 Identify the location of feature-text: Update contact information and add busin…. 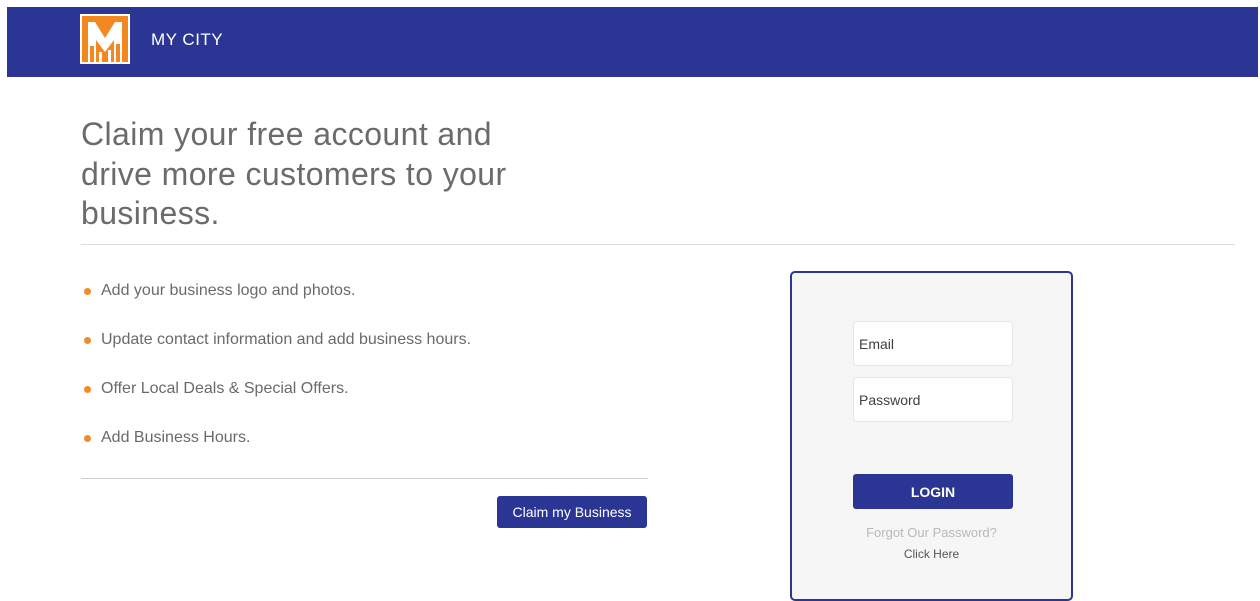
(286, 339).